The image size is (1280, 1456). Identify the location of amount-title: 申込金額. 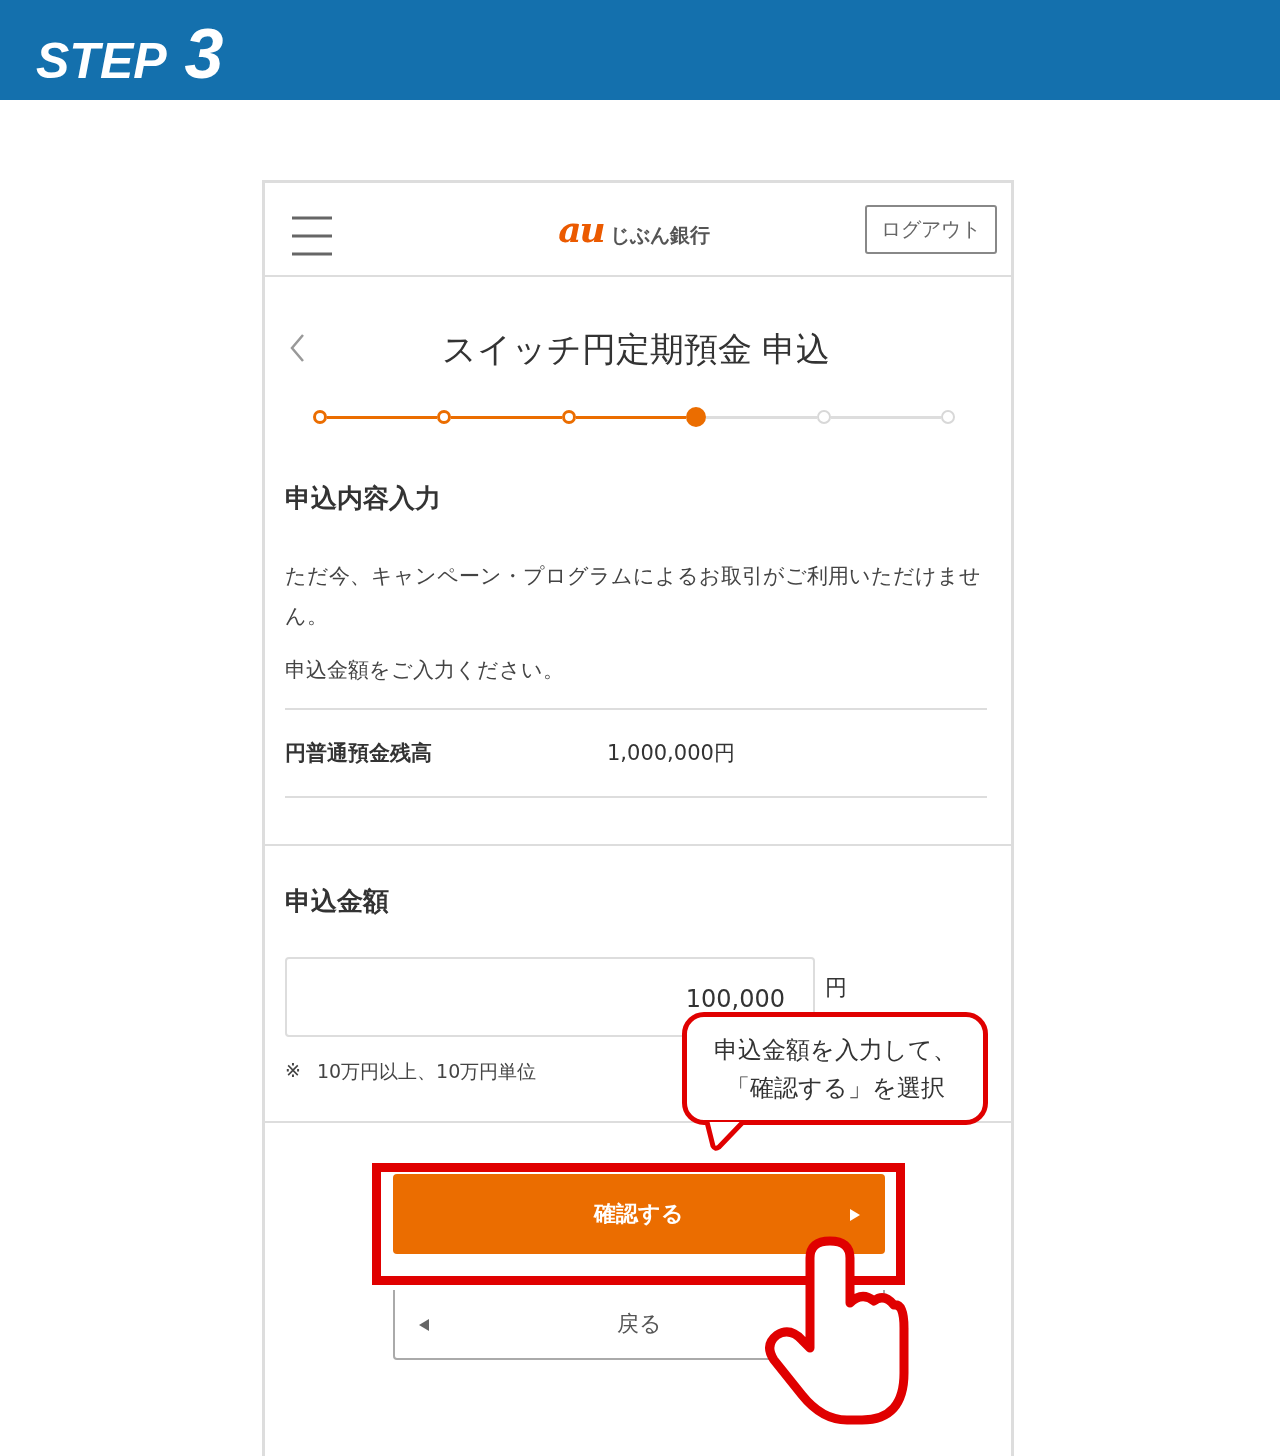
(337, 901).